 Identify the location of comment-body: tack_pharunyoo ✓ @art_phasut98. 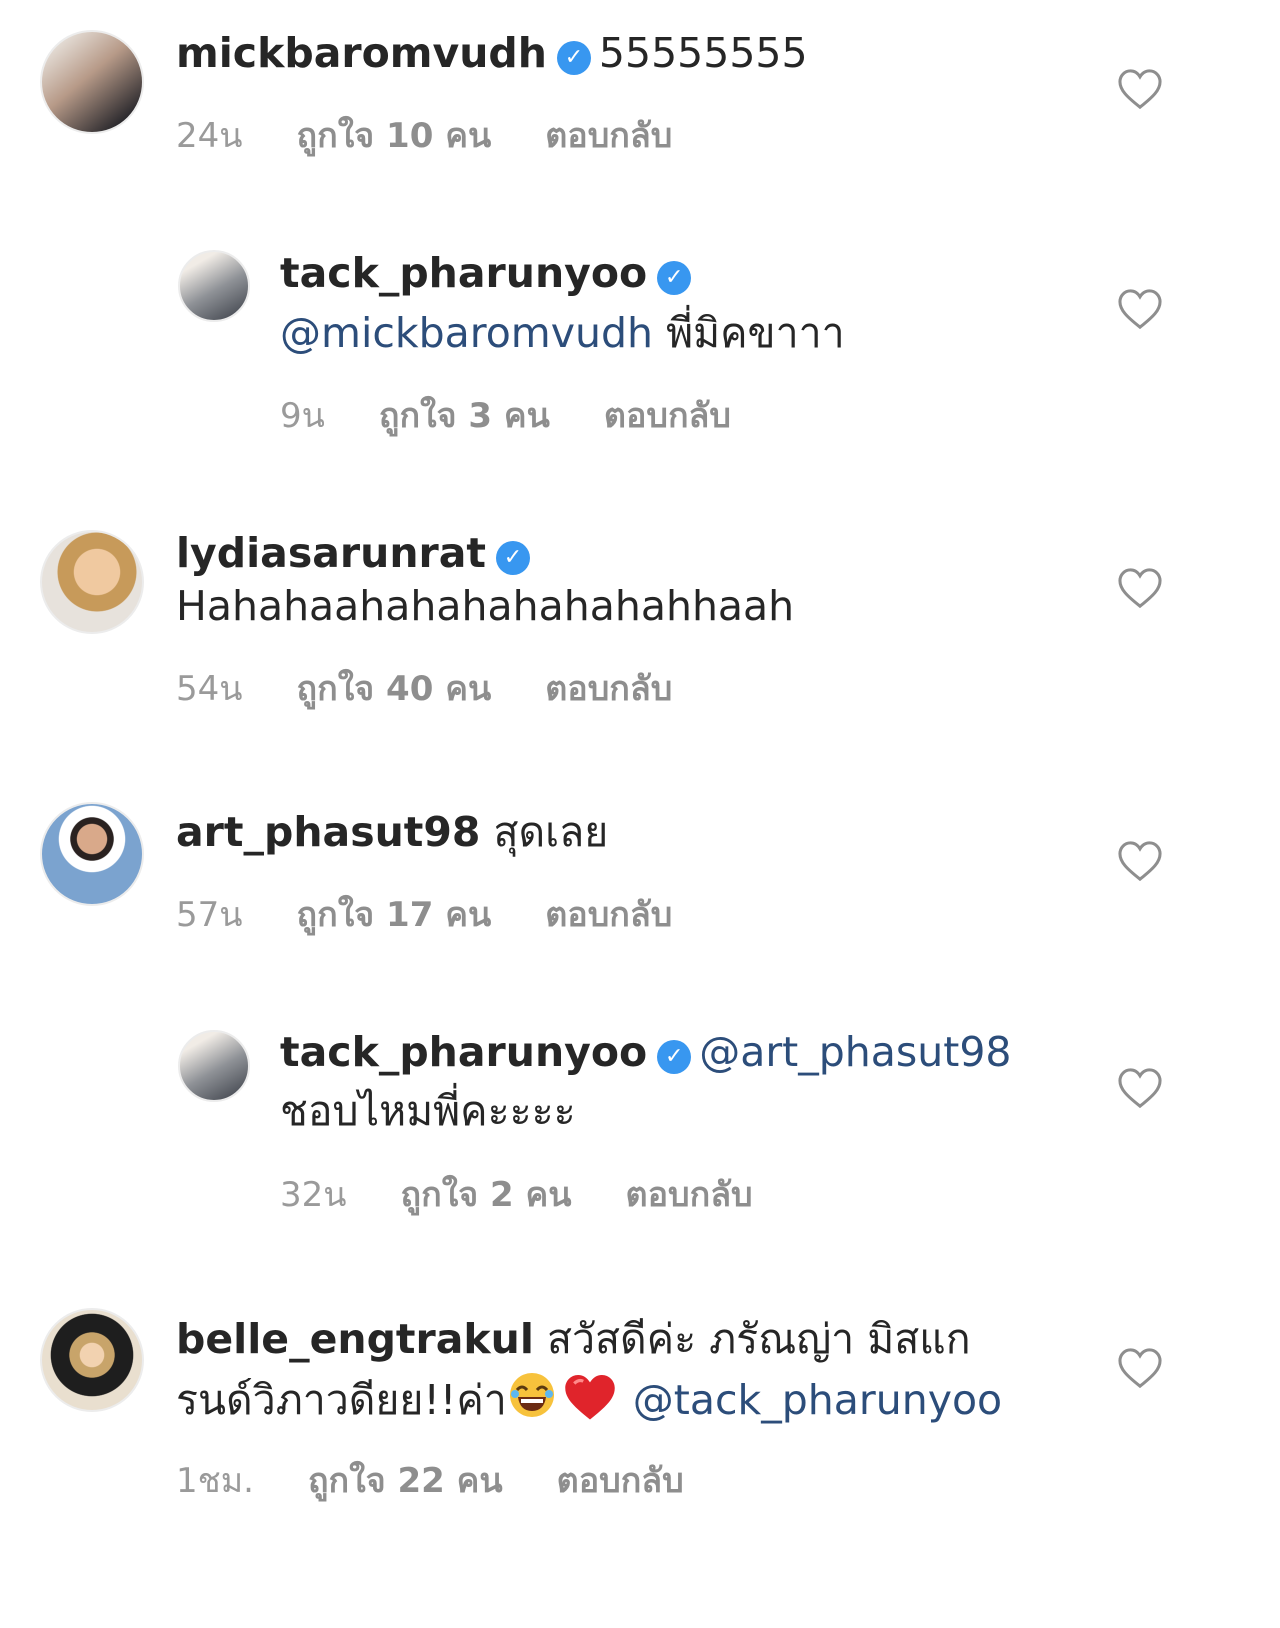
(646, 1052).